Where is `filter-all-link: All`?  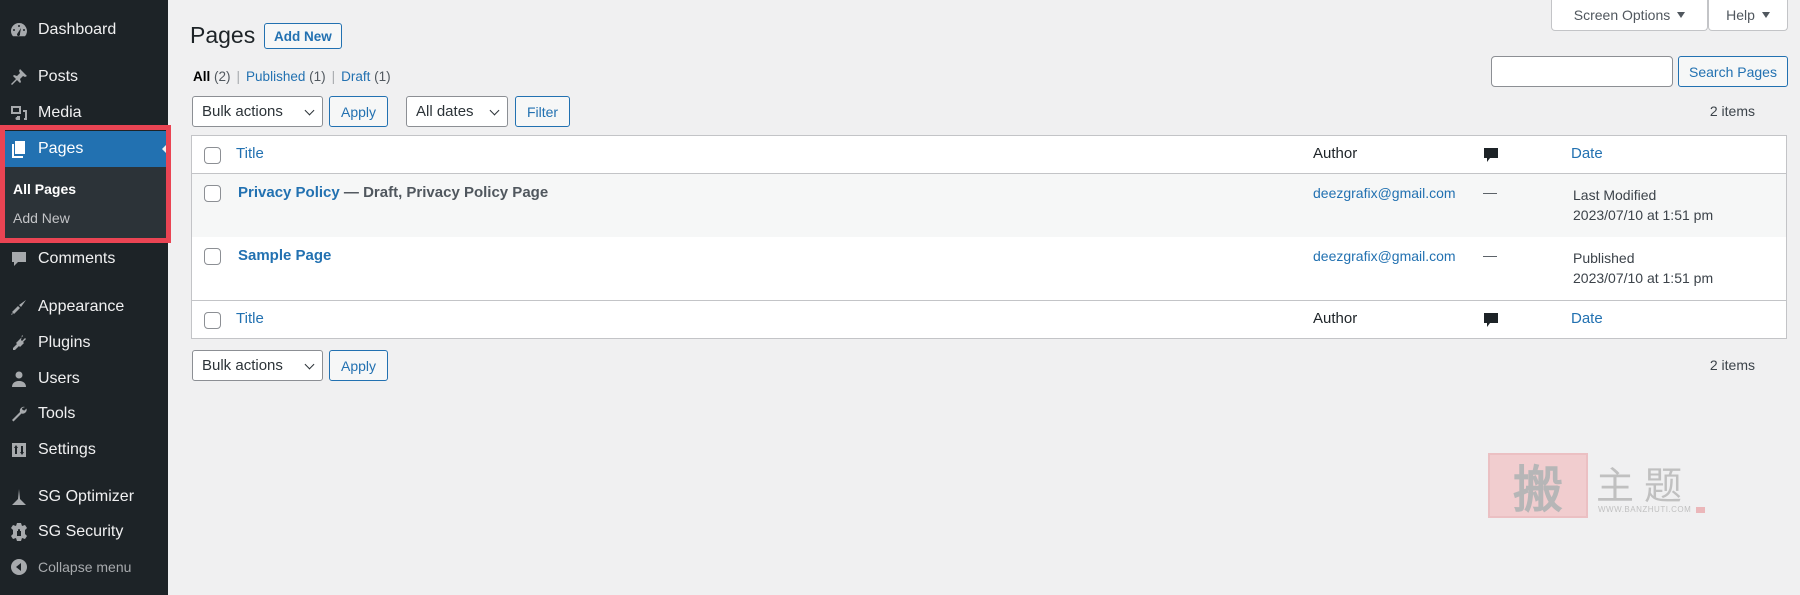
filter-all-link: All is located at coordinates (201, 76).